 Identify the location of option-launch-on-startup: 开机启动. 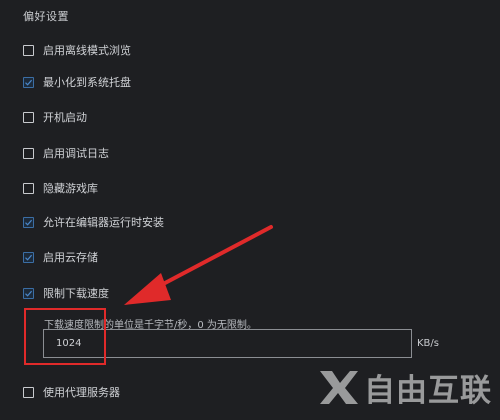
(55, 117).